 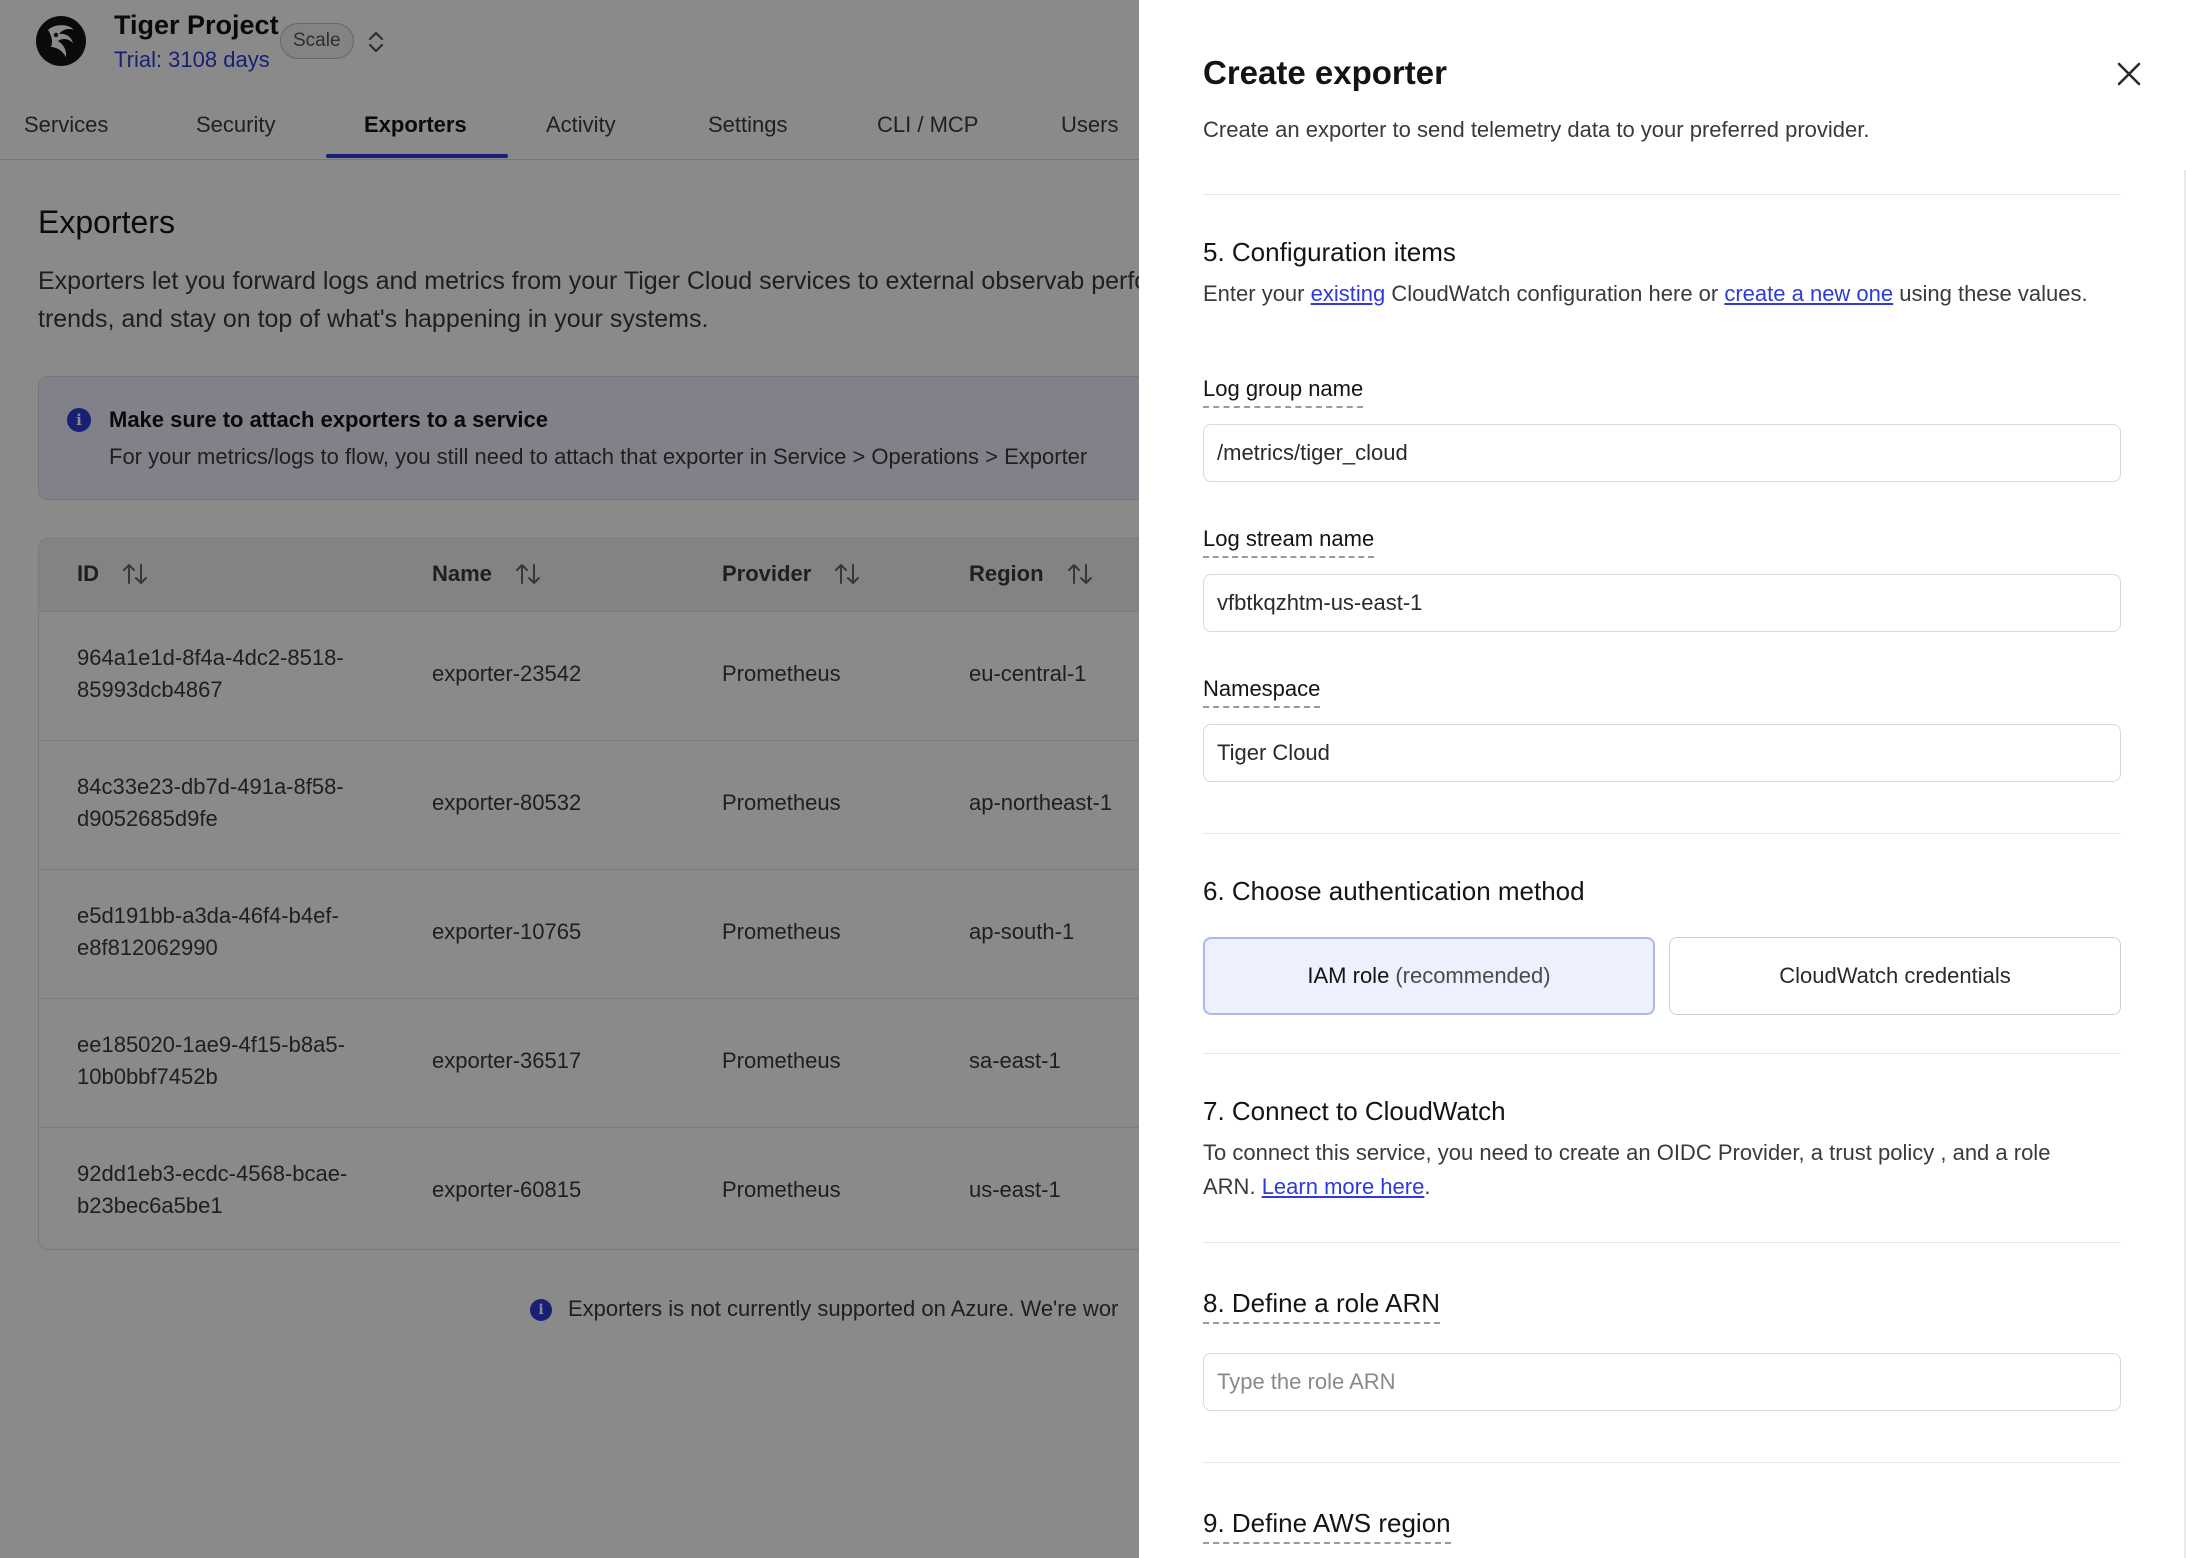 I want to click on recommended-hint: (recommended), so click(x=1473, y=975).